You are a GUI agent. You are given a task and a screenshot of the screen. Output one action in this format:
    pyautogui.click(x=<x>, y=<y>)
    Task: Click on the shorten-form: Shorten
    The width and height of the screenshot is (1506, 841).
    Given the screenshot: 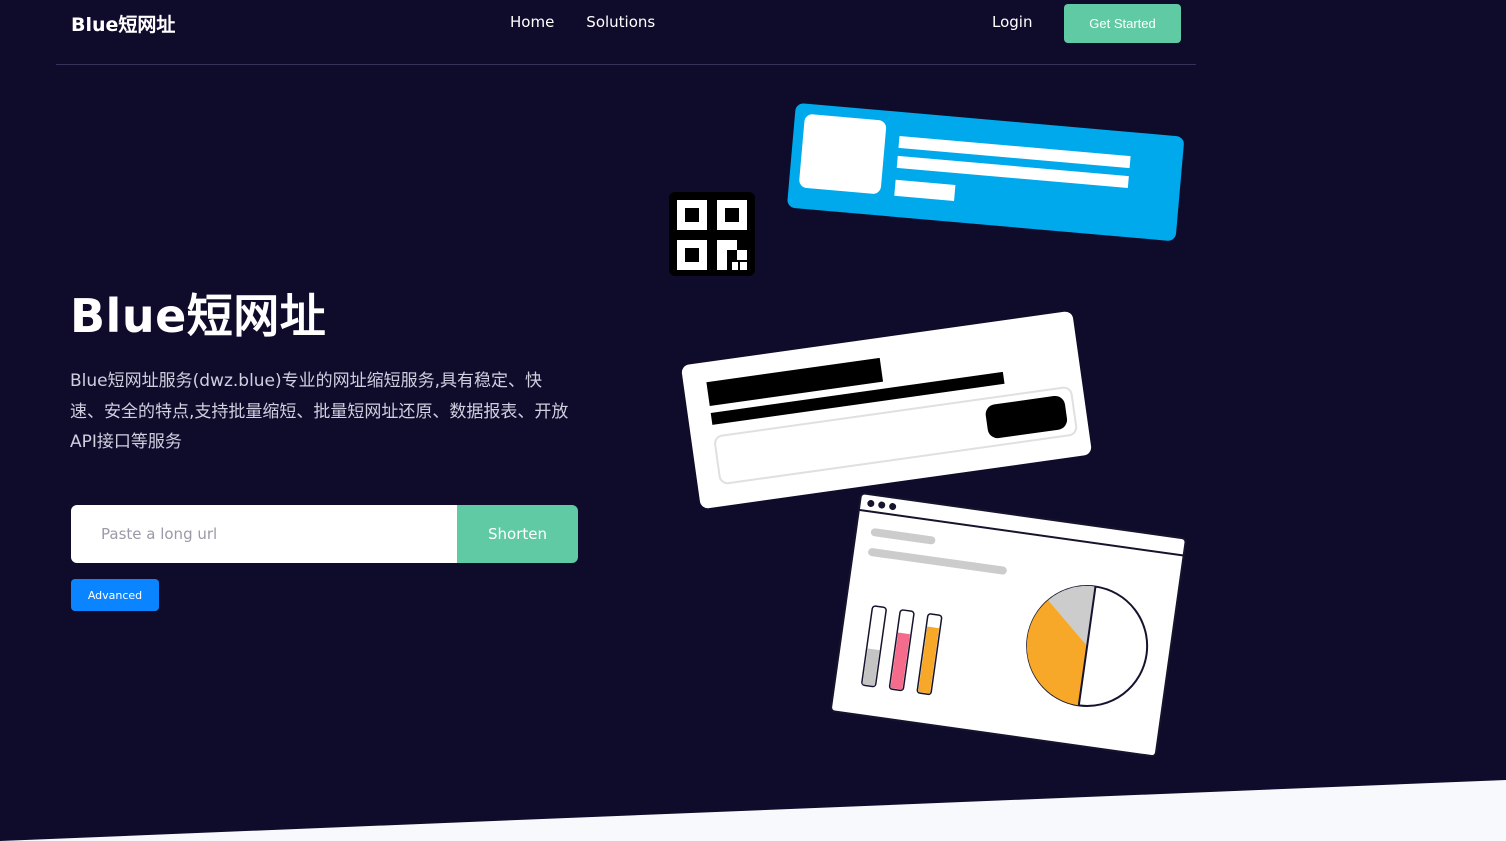 What is the action you would take?
    pyautogui.click(x=324, y=534)
    